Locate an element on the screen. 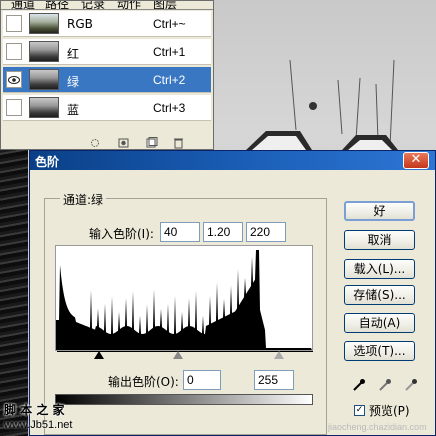 This screenshot has width=436, height=436. channel-shortcut: Ctrl+~ is located at coordinates (169, 24).